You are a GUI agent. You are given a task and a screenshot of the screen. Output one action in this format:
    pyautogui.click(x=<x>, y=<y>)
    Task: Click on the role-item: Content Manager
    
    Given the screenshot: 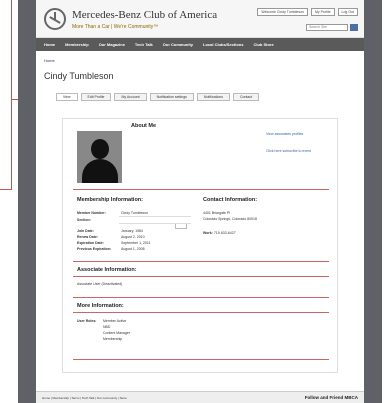 What is the action you would take?
    pyautogui.click(x=117, y=333)
    